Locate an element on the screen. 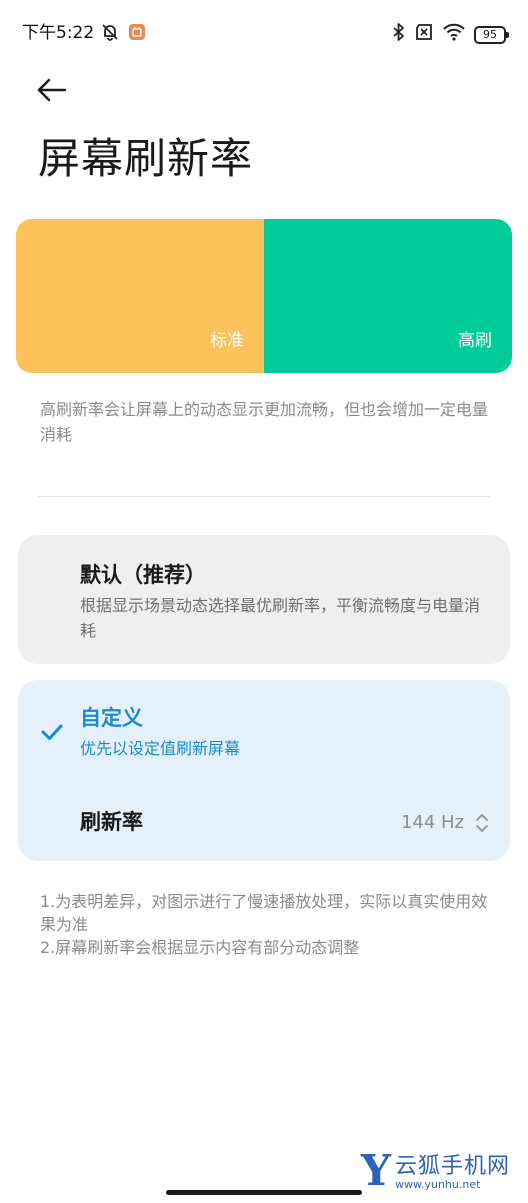  status-right-icons: 95 is located at coordinates (450, 34).